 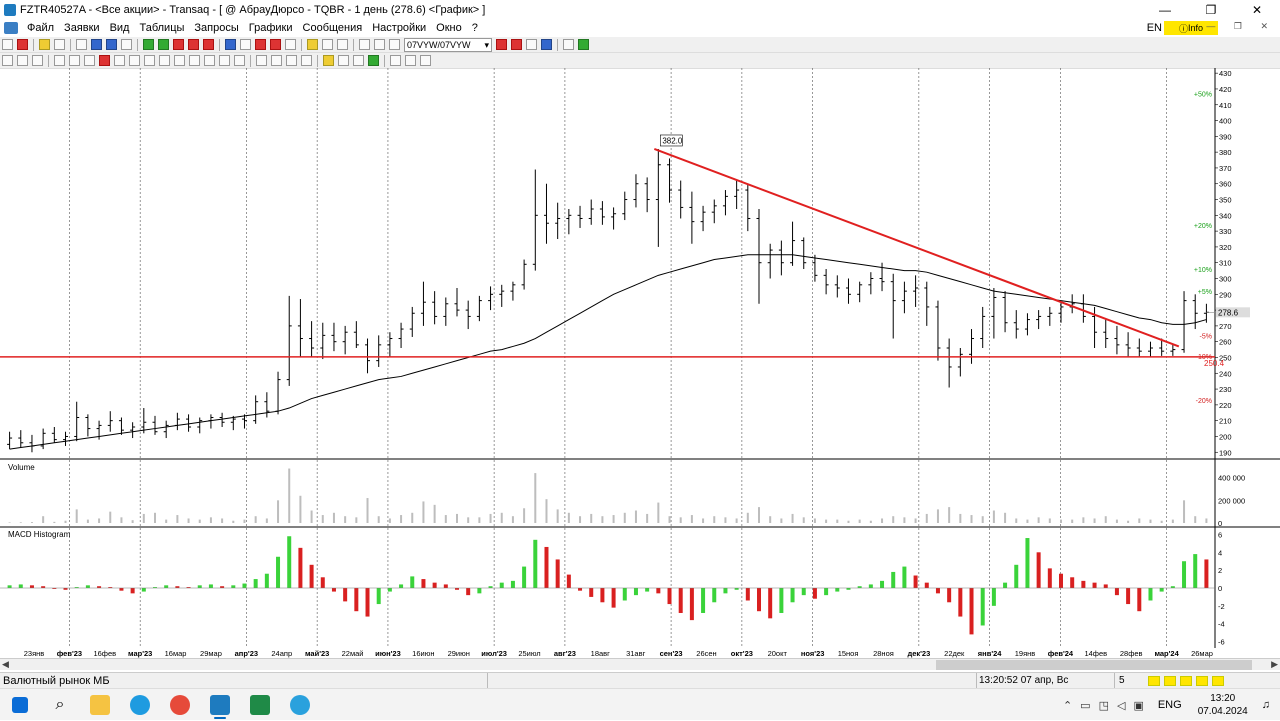 What do you see at coordinates (1211, 9) in the screenshot?
I see `maximize-button: ❐` at bounding box center [1211, 9].